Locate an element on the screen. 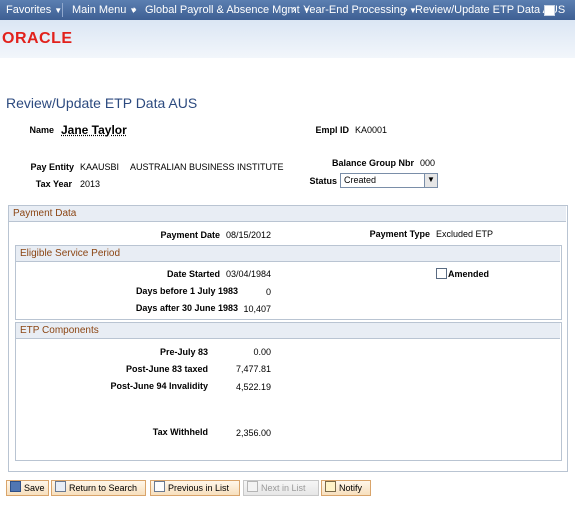  pre-july-label: Pre-July 83 is located at coordinates (183, 352).